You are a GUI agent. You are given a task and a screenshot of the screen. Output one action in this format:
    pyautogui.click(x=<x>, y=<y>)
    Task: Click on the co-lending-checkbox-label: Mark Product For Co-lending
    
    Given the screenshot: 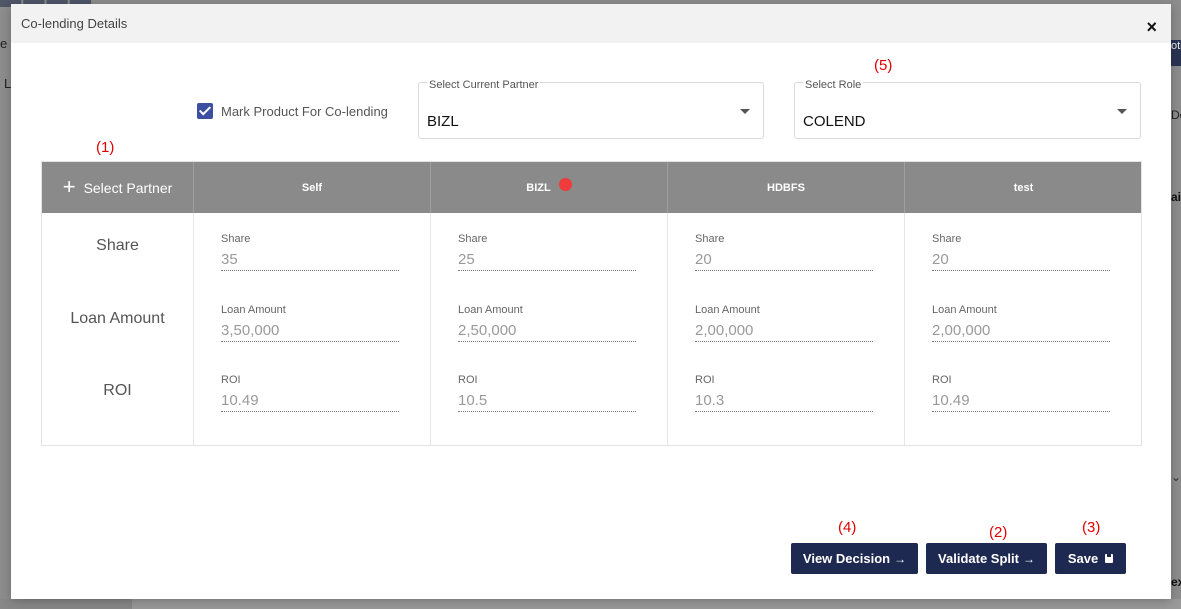 What is the action you would take?
    pyautogui.click(x=304, y=111)
    